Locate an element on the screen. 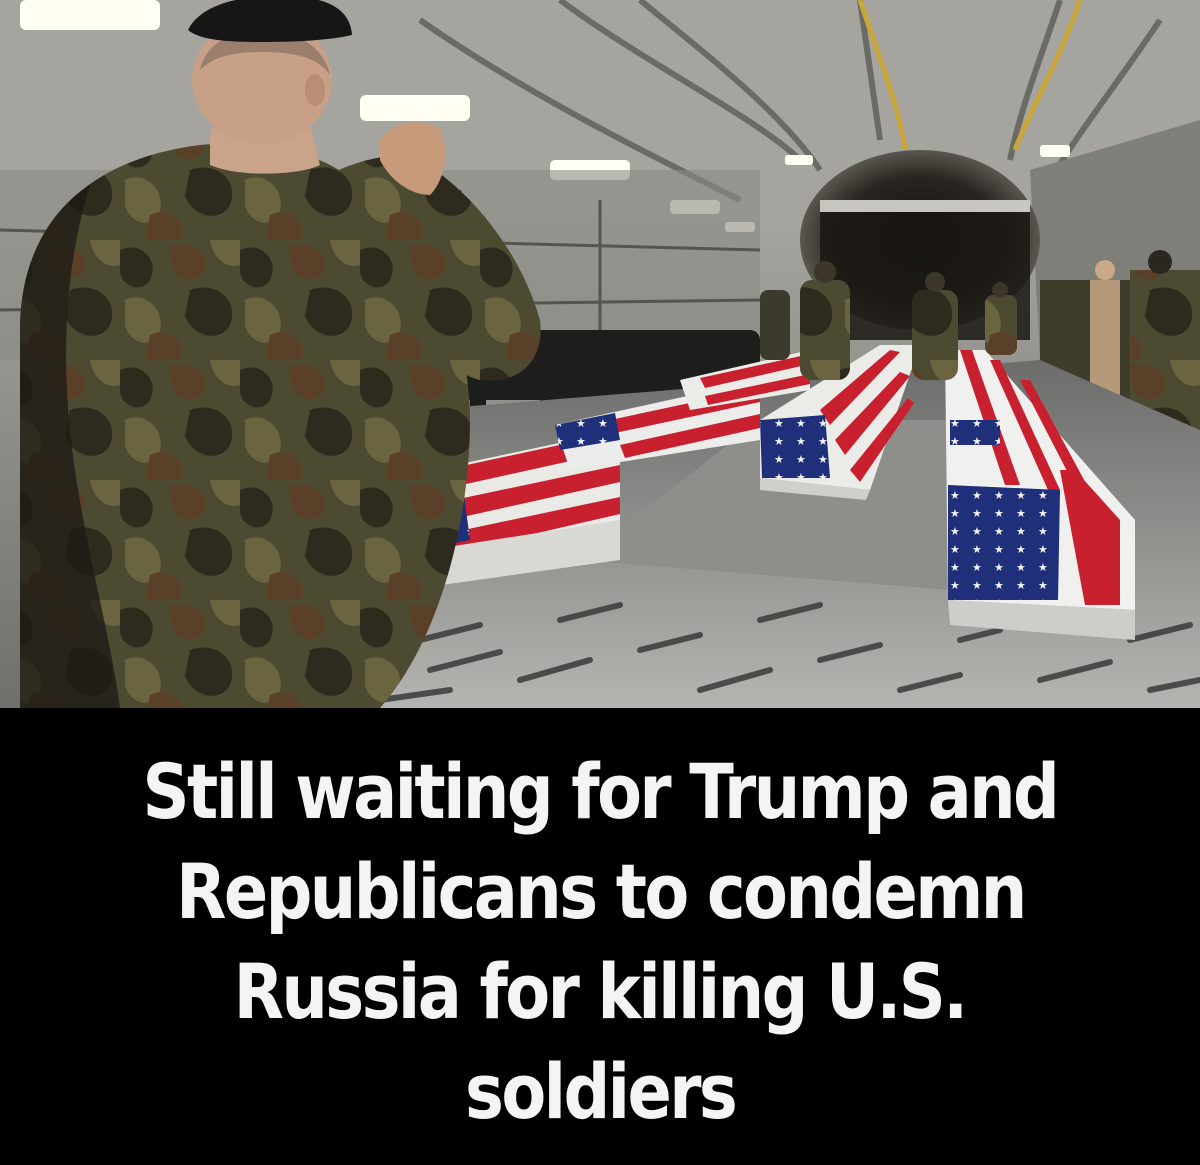 This screenshot has height=1165, width=1200. caption-line-2: Republicans to condemn is located at coordinates (601, 891).